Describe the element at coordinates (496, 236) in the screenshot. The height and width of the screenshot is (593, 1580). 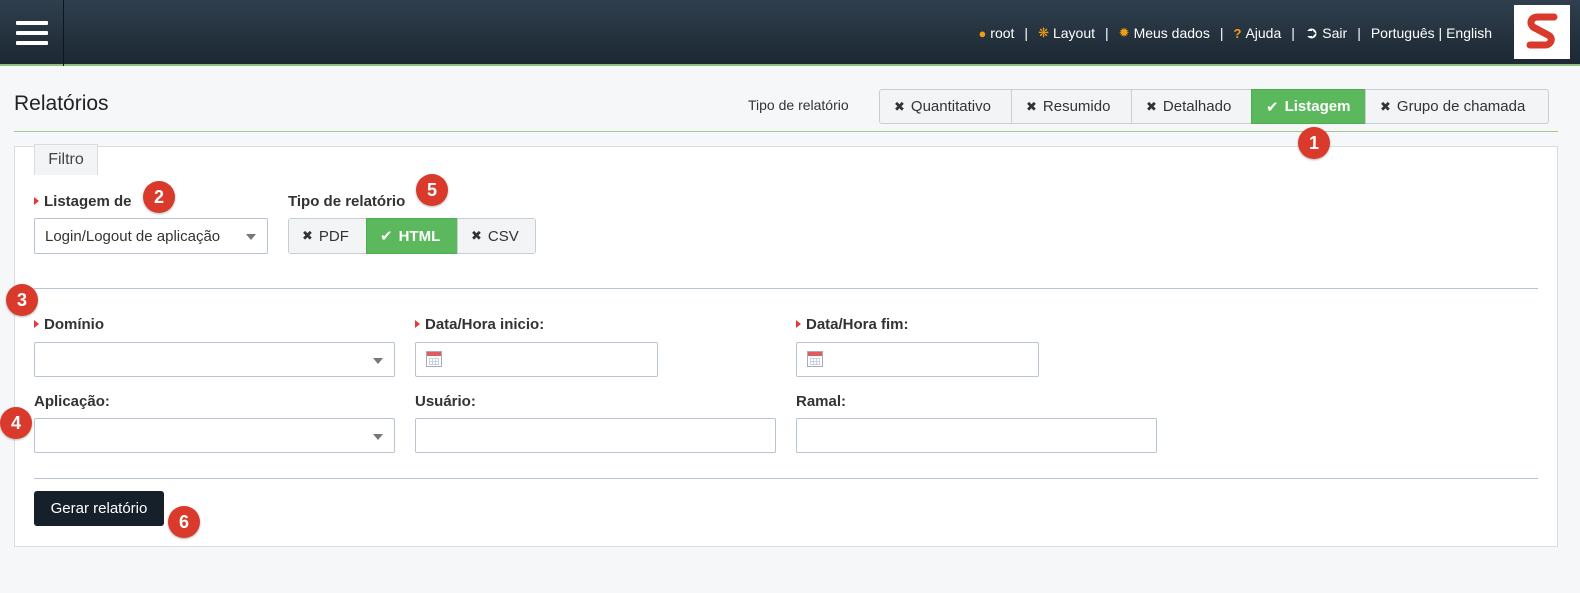
I see `format-csv: ✖ CSV` at that location.